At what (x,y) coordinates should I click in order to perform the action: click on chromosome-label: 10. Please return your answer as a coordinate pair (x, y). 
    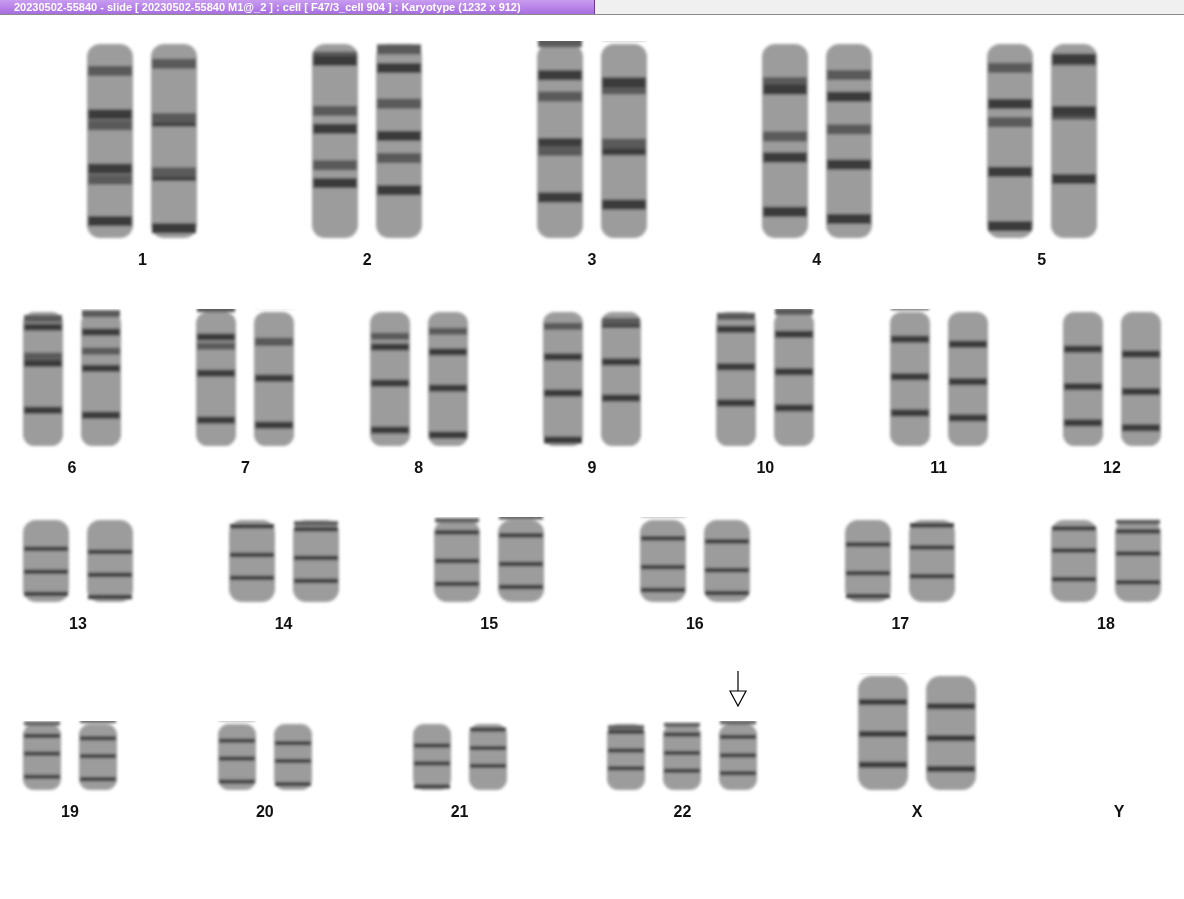
    Looking at the image, I should click on (765, 468).